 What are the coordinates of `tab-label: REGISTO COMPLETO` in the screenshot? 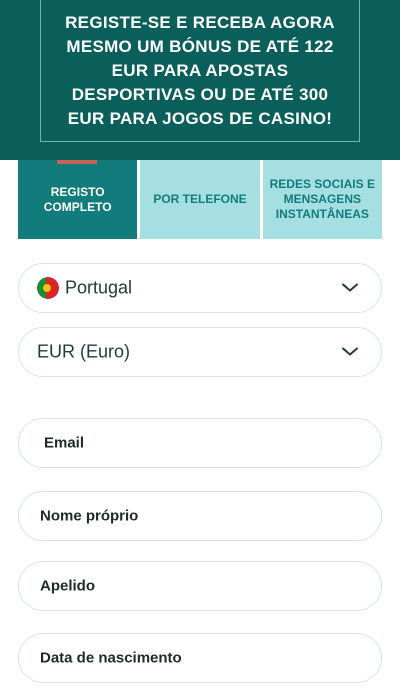 It's located at (77, 199).